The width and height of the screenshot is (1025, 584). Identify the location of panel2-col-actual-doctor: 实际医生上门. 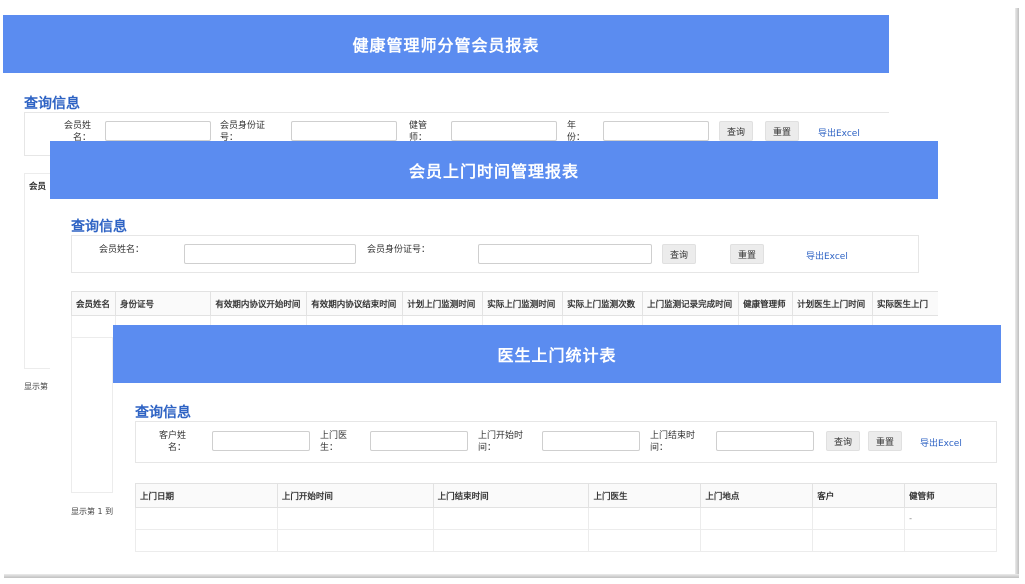
(905, 303).